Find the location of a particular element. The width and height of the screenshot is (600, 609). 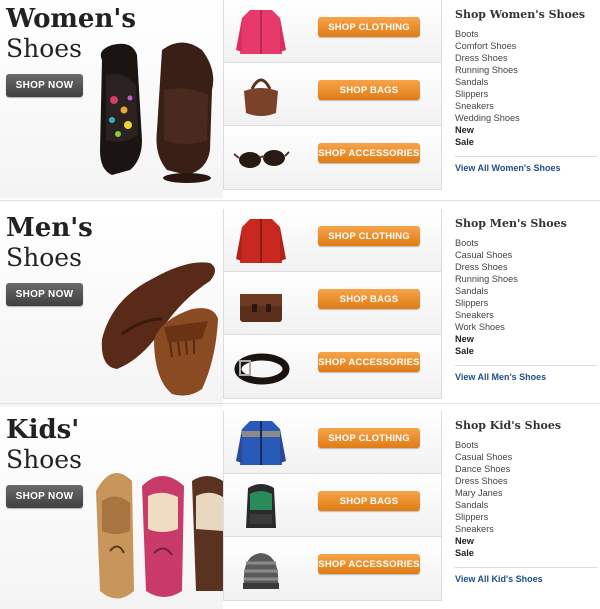

kids-link-new: New is located at coordinates (483, 541).